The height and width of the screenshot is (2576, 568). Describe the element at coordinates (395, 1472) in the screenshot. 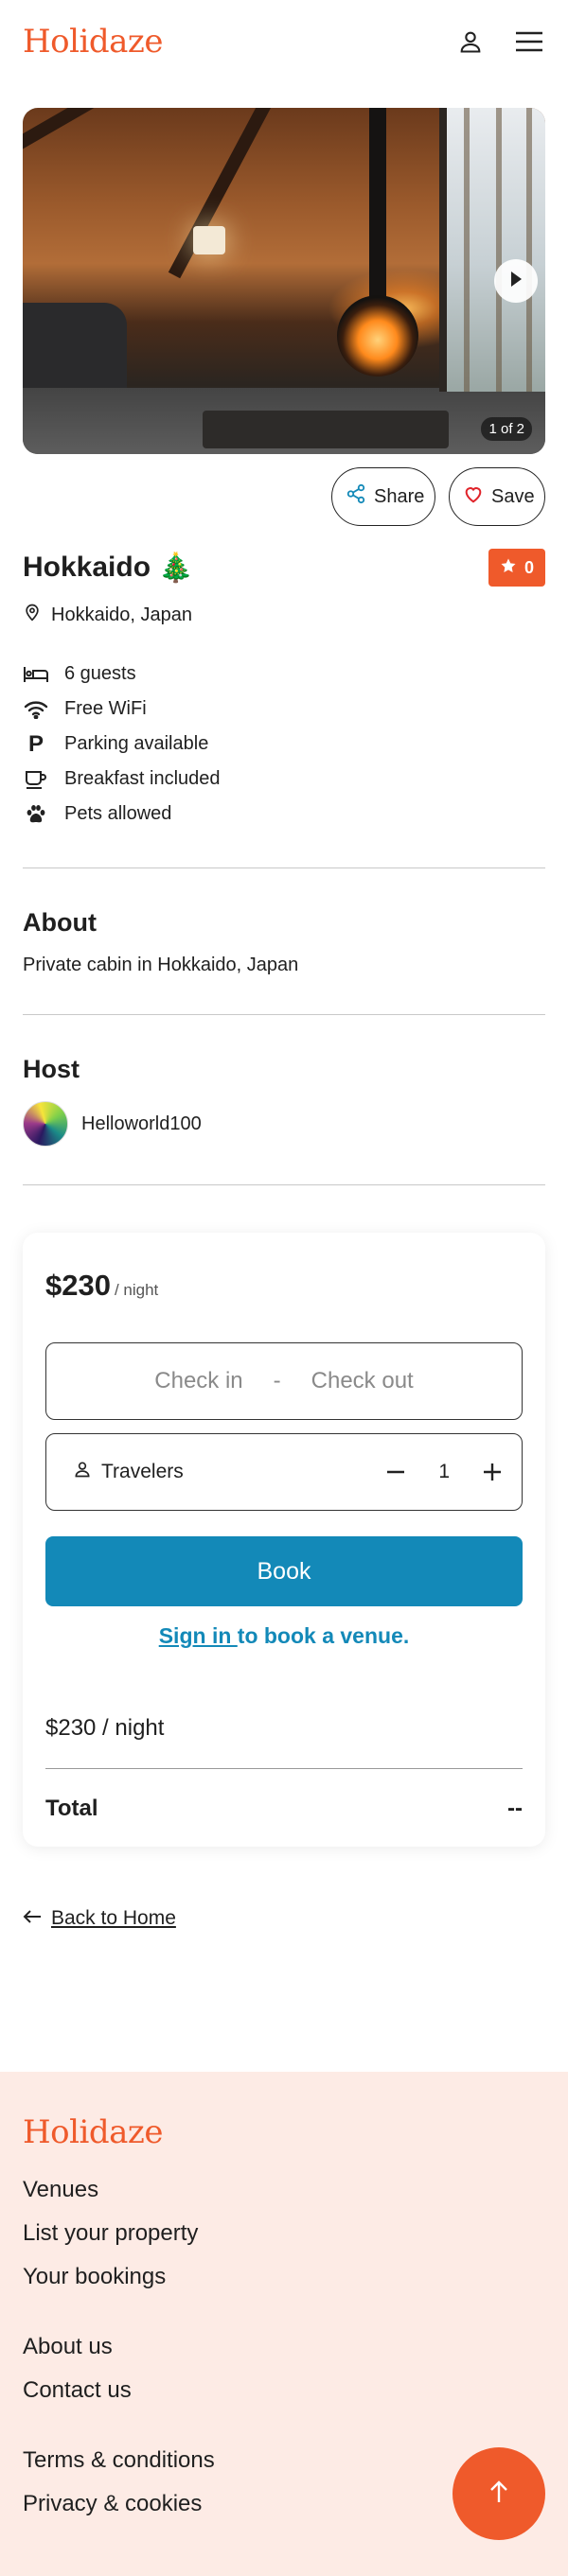

I see `decrement-button` at that location.